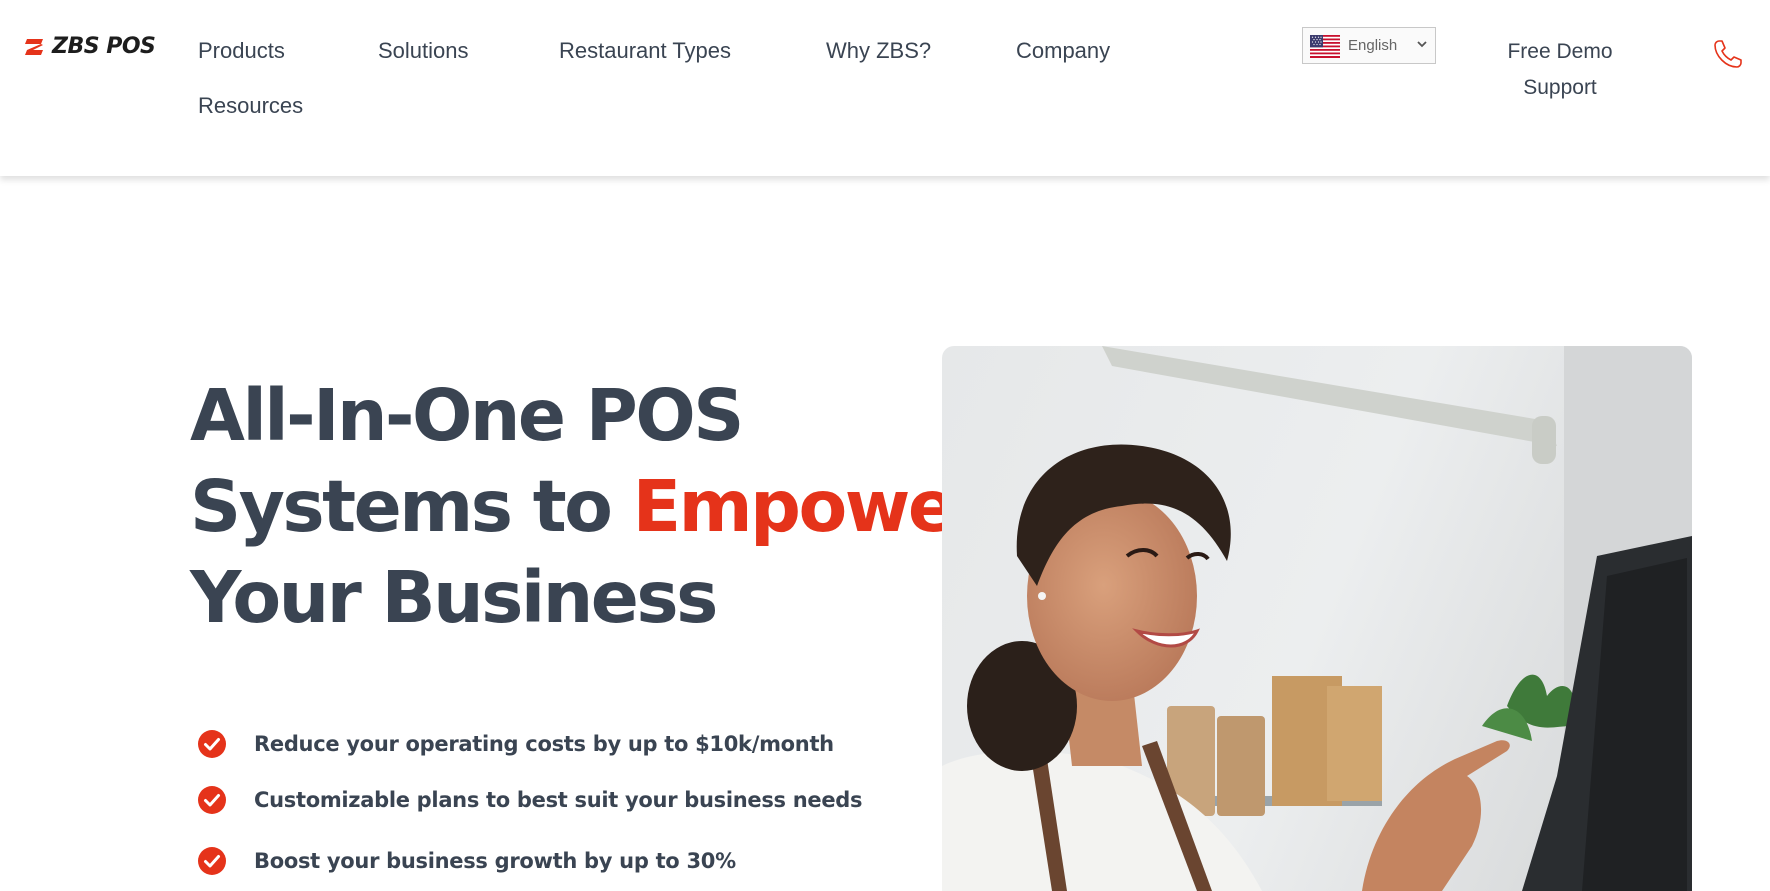  What do you see at coordinates (1560, 88) in the screenshot?
I see `support-link: Support` at bounding box center [1560, 88].